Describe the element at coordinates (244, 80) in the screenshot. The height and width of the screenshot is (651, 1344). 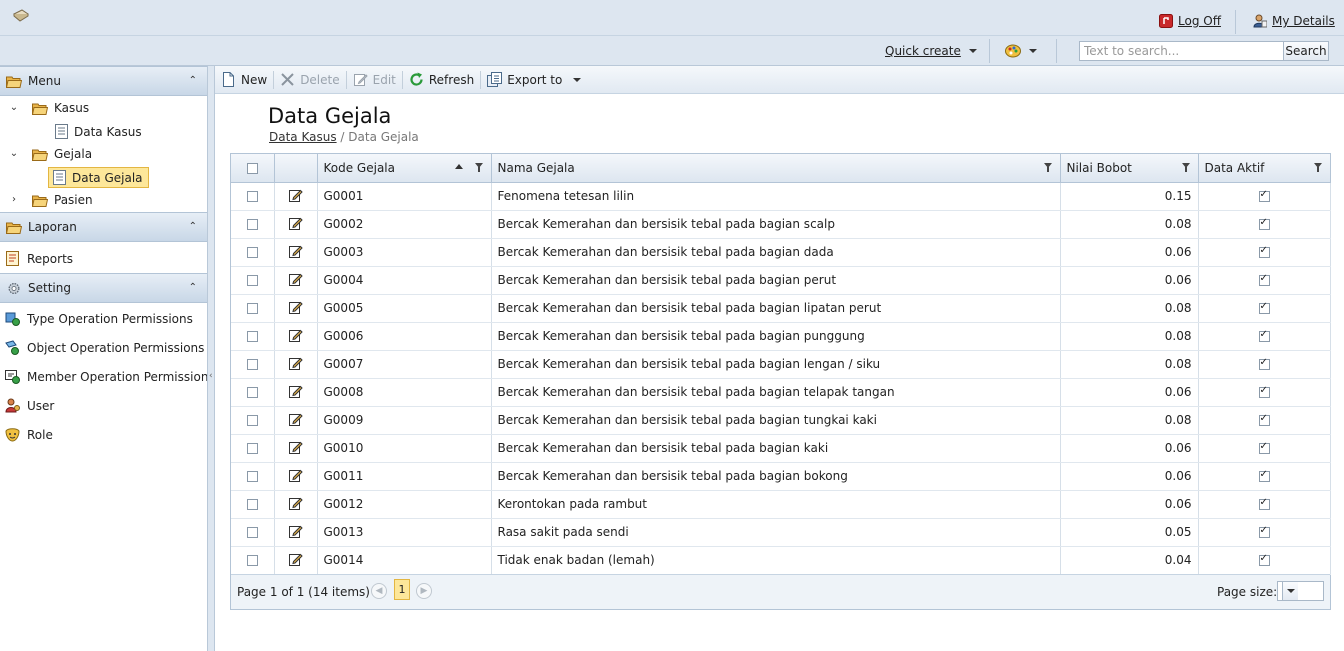
I see `new-button: New` at that location.